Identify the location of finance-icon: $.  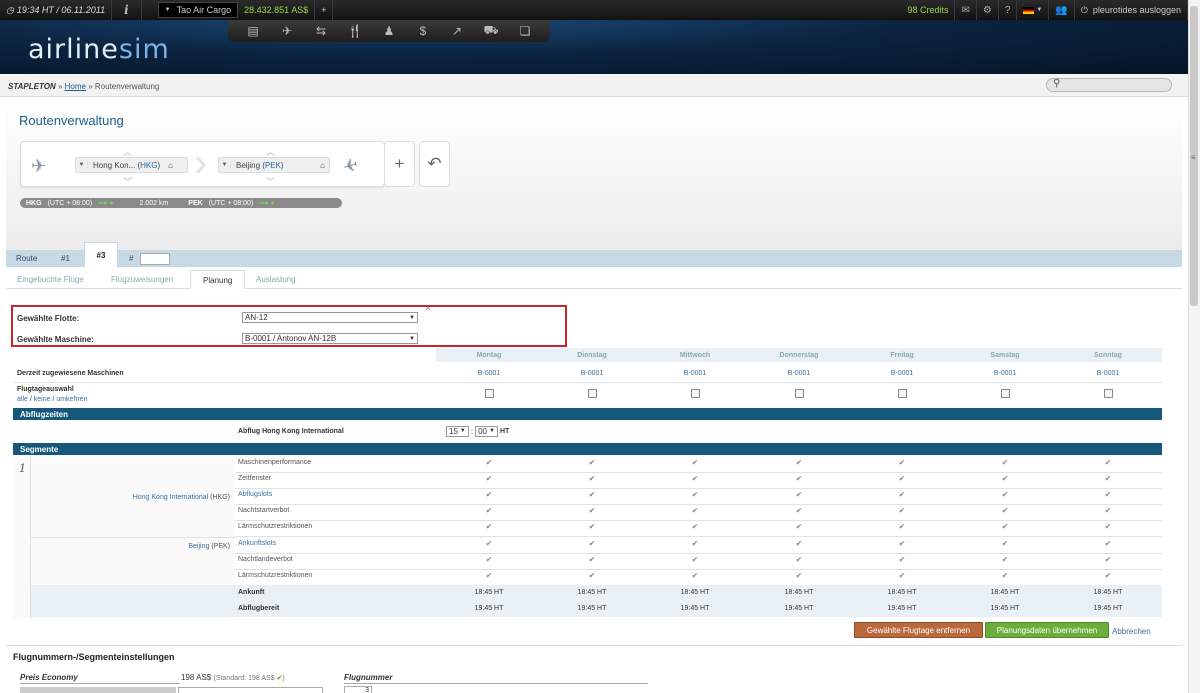
(423, 31).